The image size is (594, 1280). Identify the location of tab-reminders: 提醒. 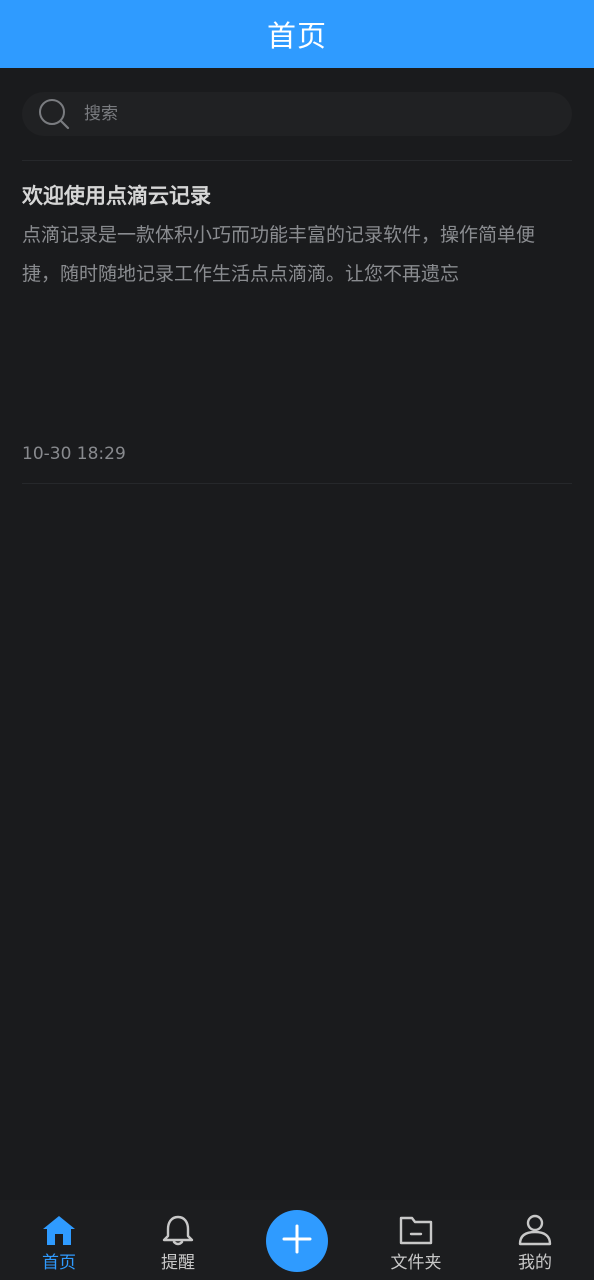
(178, 1240).